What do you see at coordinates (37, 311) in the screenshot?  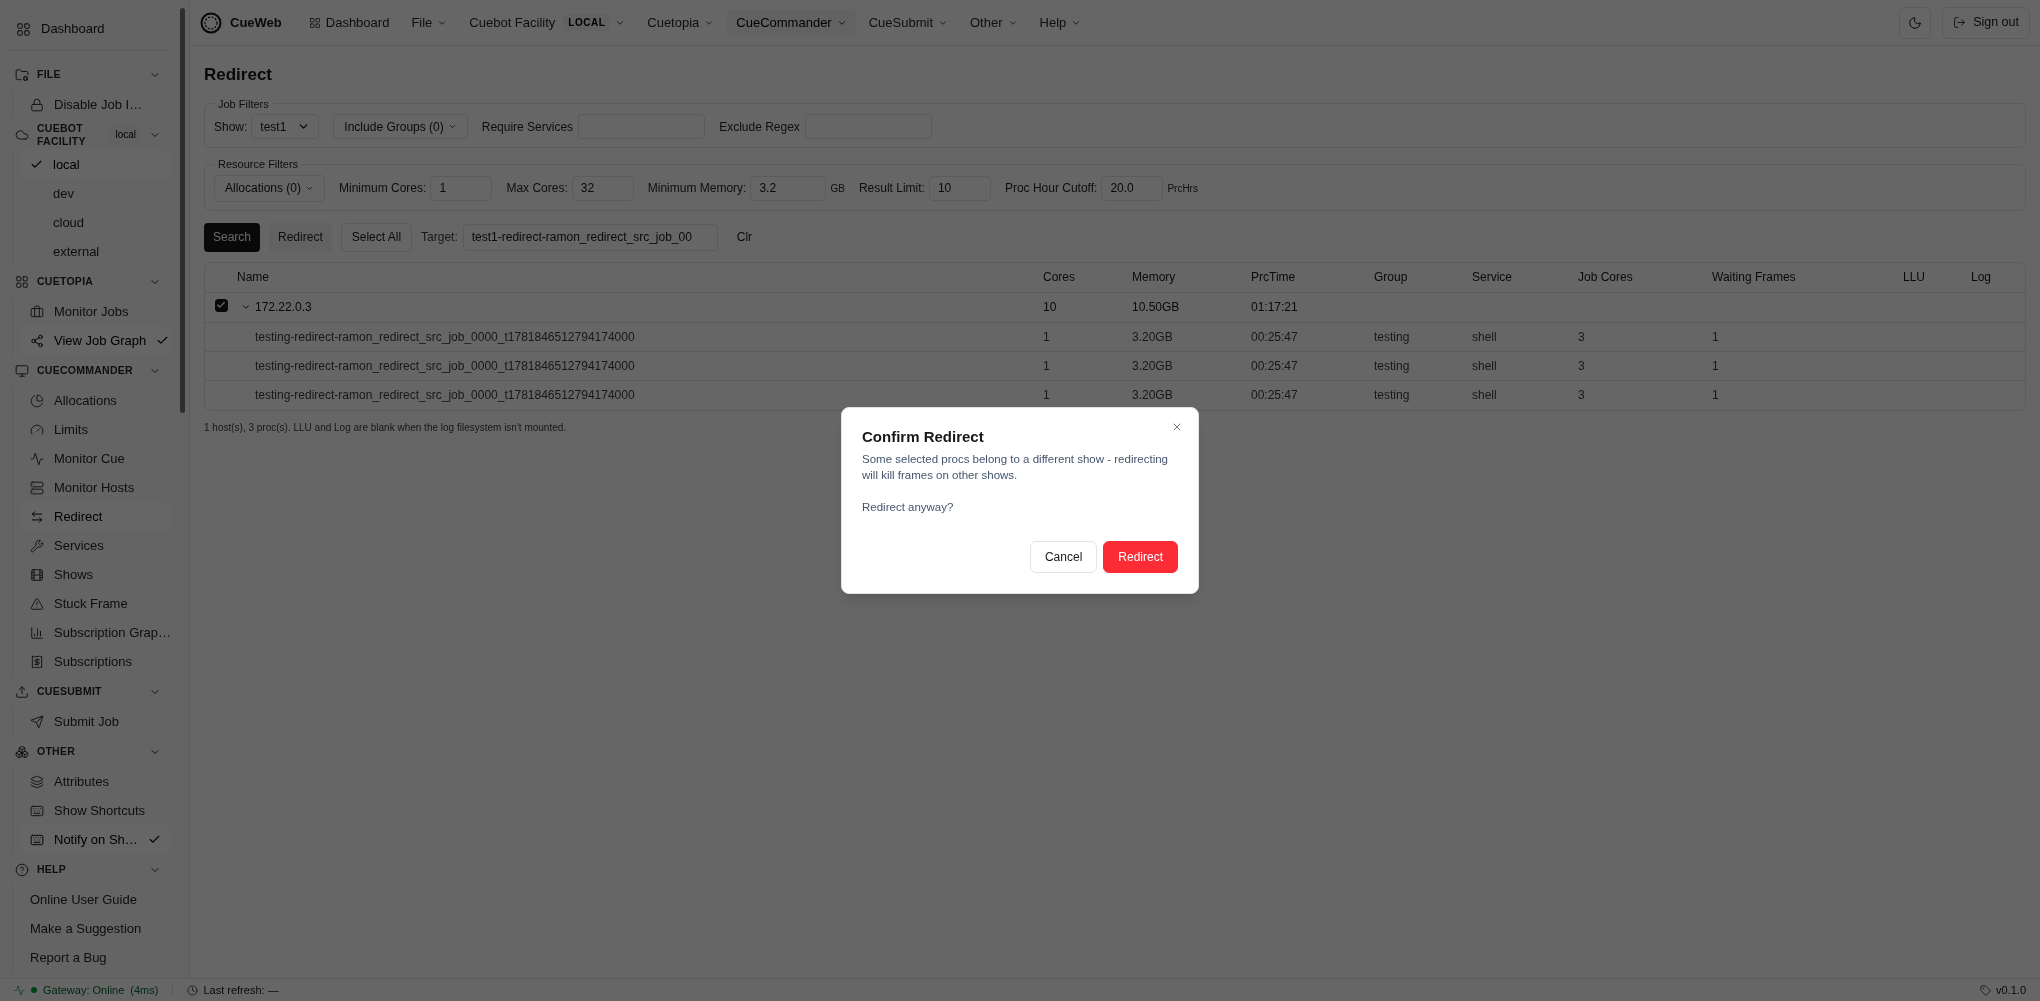 I see `briefcase-icon` at bounding box center [37, 311].